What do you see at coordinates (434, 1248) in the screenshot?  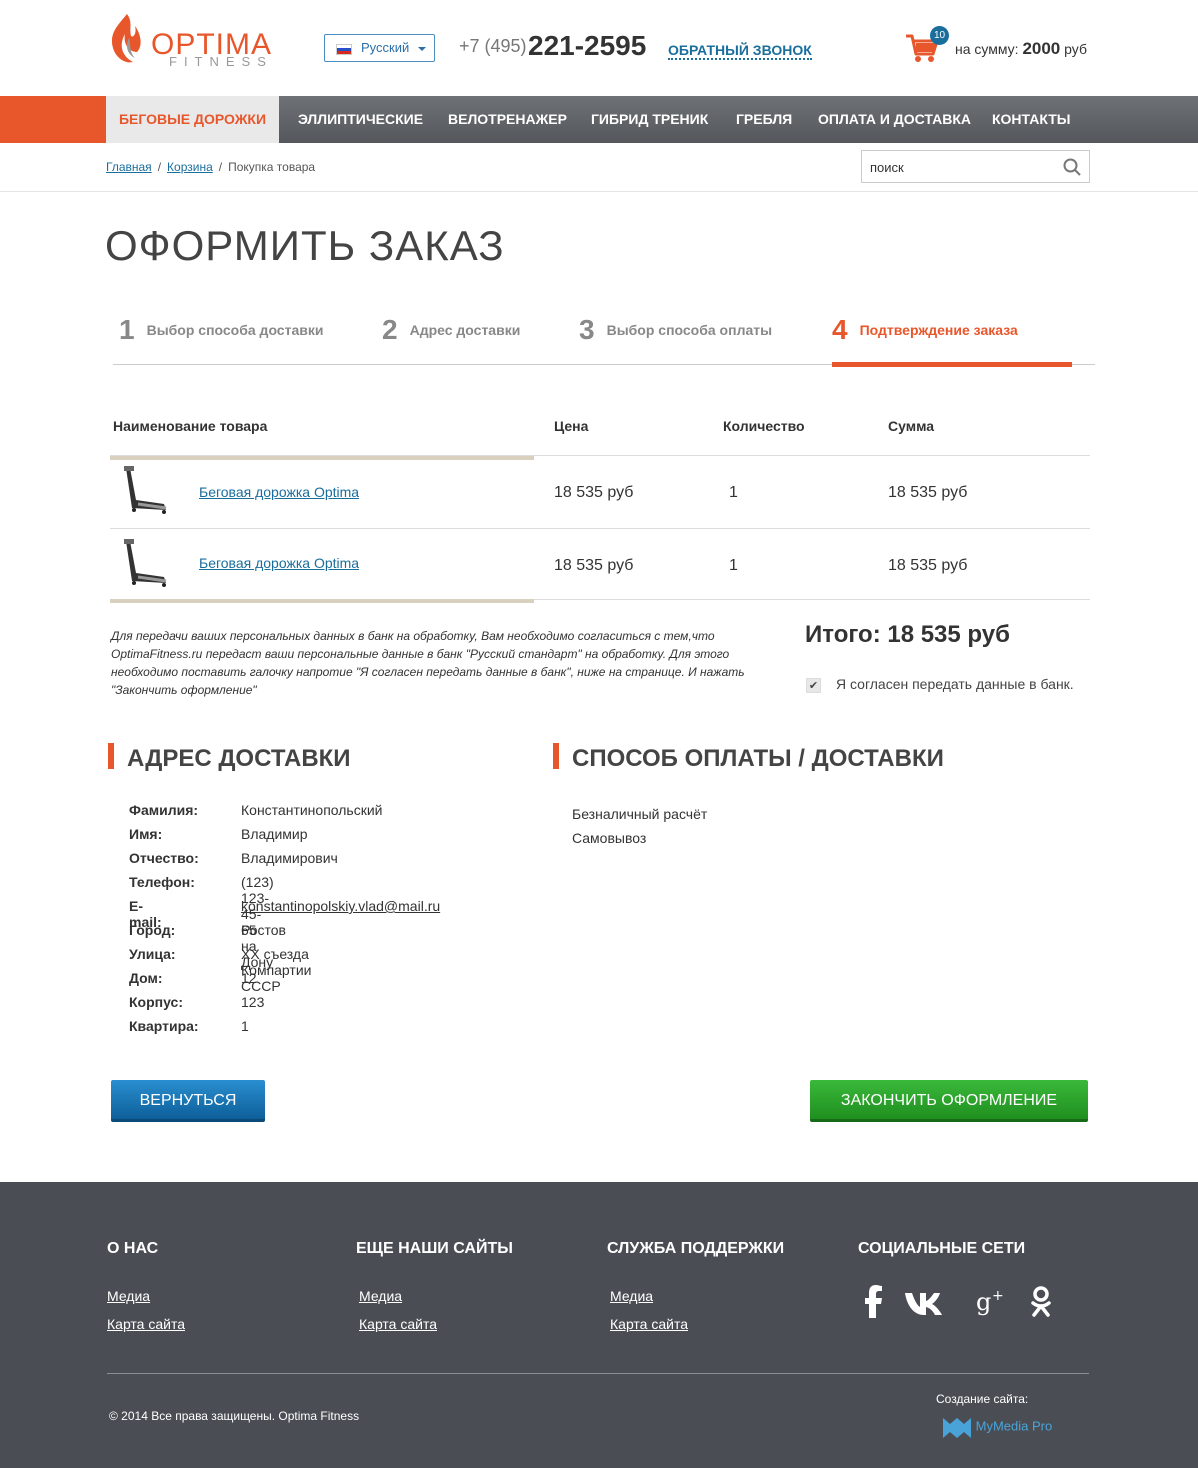 I see `footer-col-title: ЕЩЕ НАШИ САЙТЫ` at bounding box center [434, 1248].